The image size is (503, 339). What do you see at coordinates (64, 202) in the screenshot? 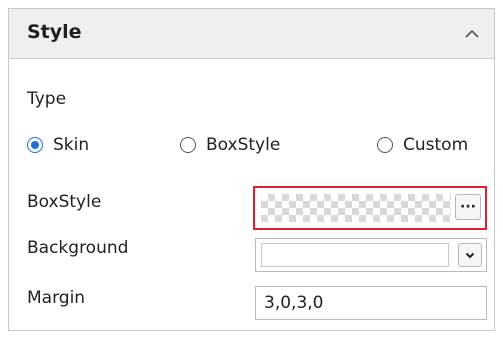
I see `boxstyle-label: BoxStyle` at bounding box center [64, 202].